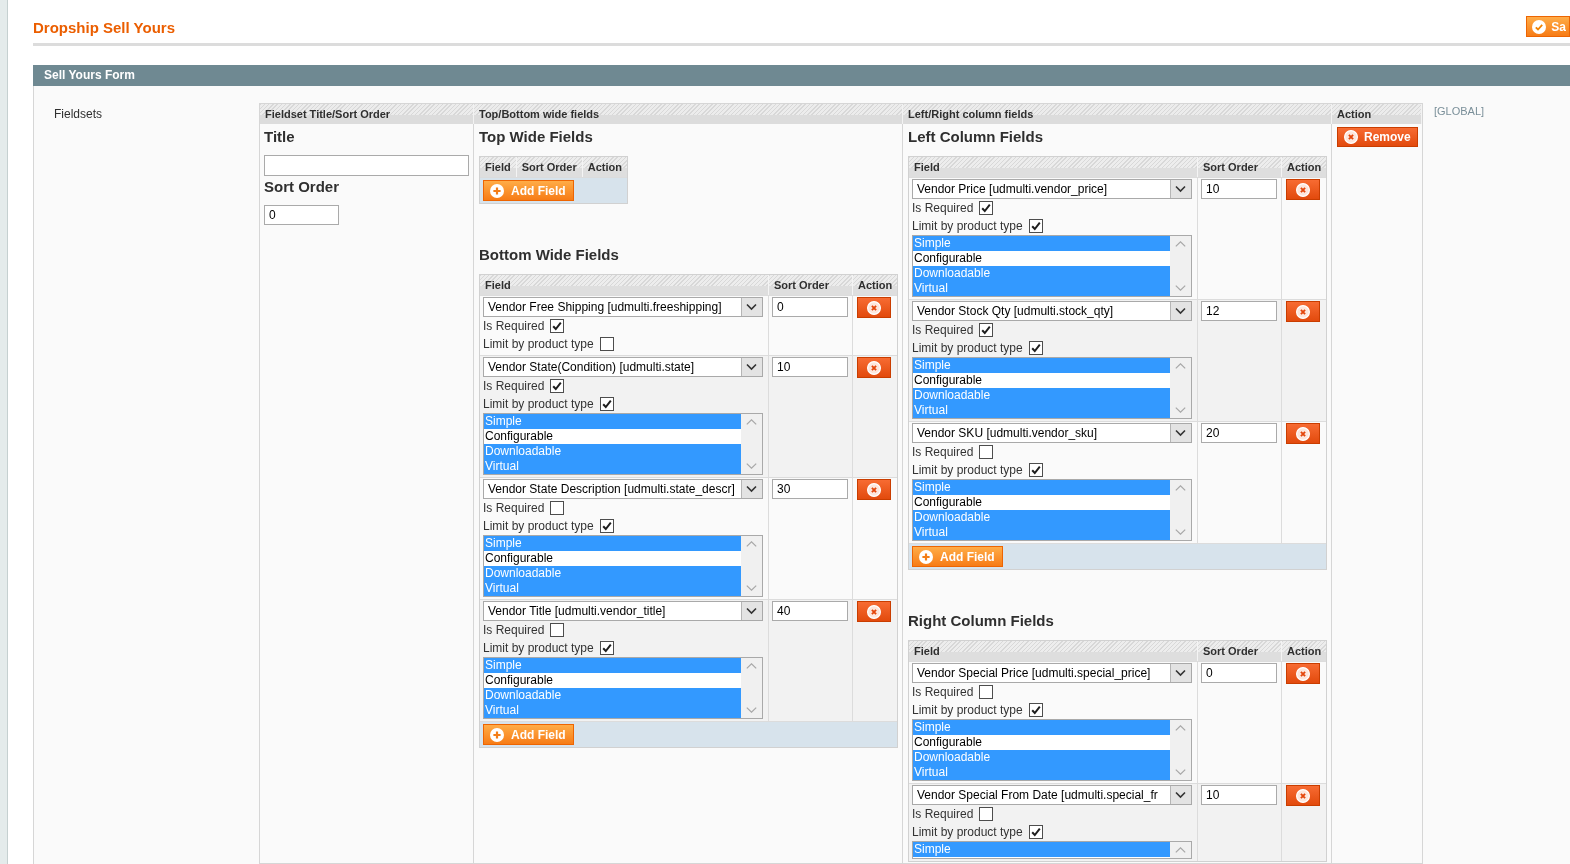 The image size is (1570, 864). What do you see at coordinates (1052, 795) in the screenshot?
I see `field-select: Vendor Special From Date [udmulti.special_fr` at bounding box center [1052, 795].